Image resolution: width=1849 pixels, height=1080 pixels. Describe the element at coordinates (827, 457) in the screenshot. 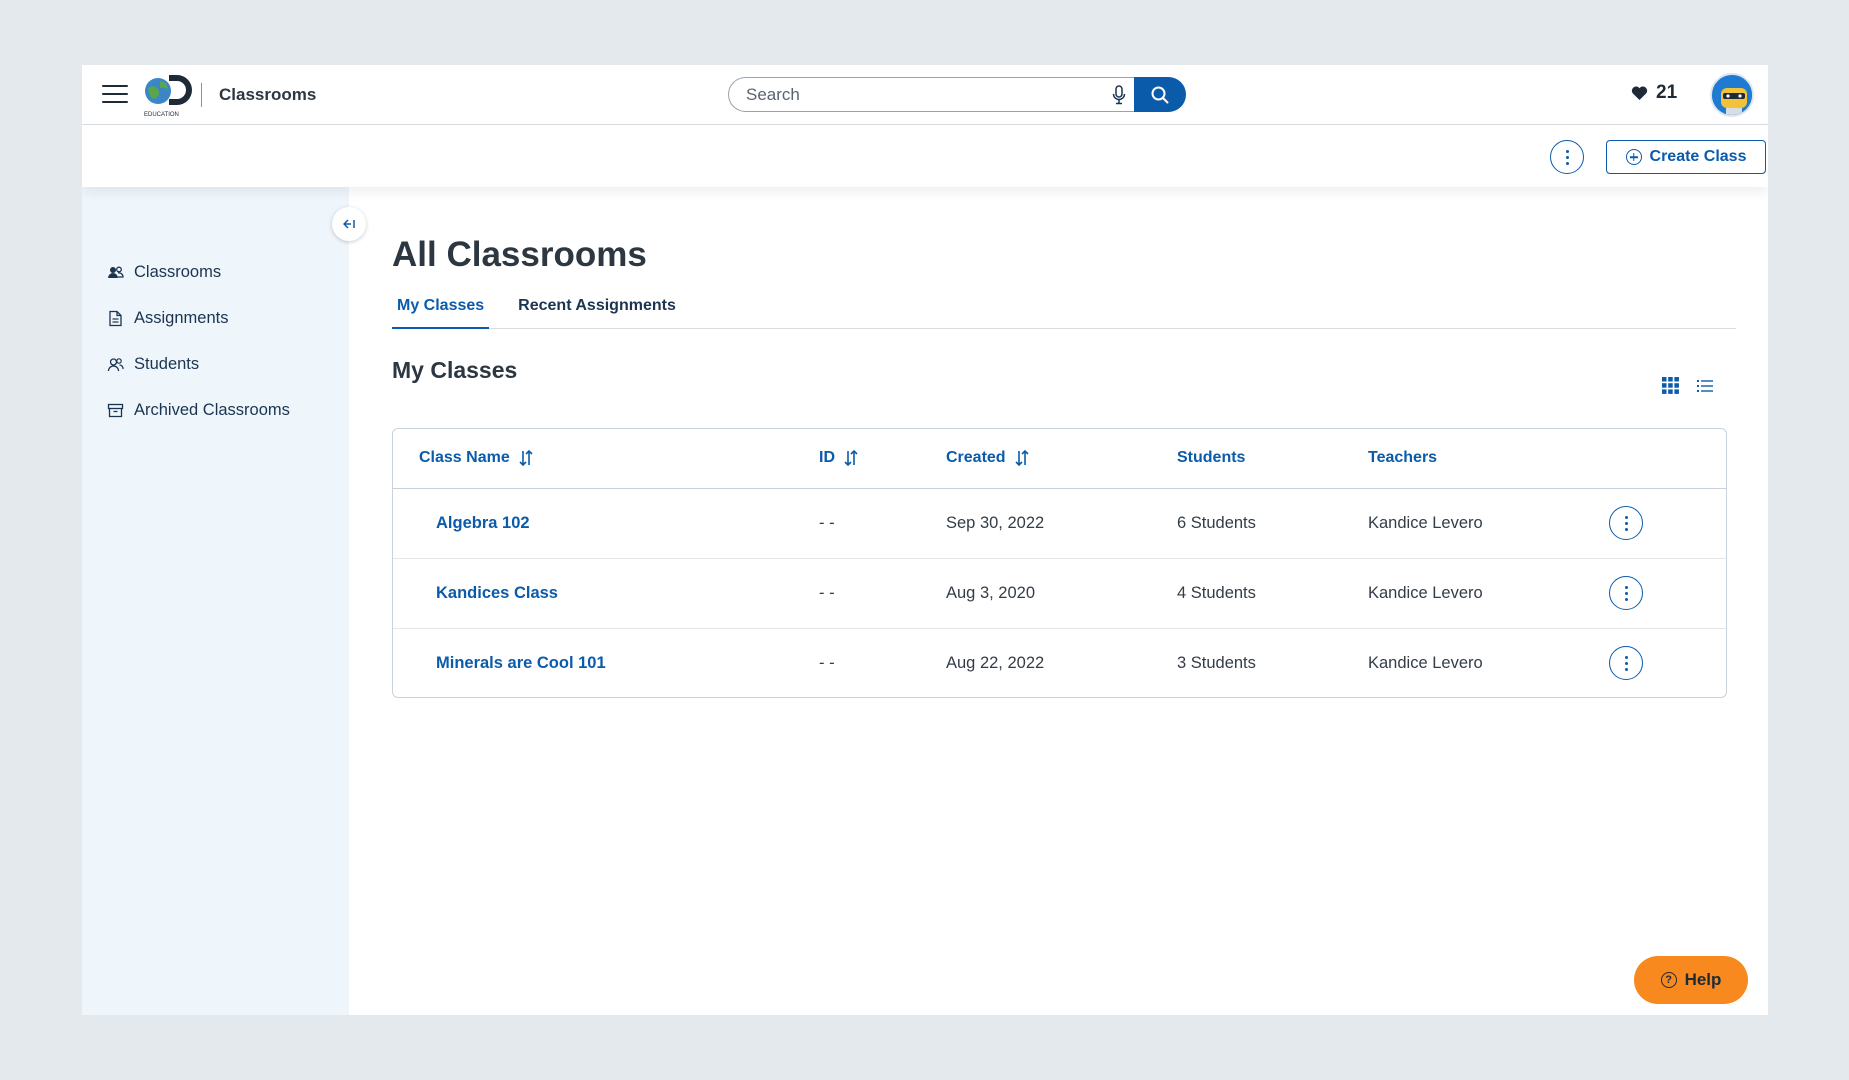

I see `column-header-label: ID` at that location.